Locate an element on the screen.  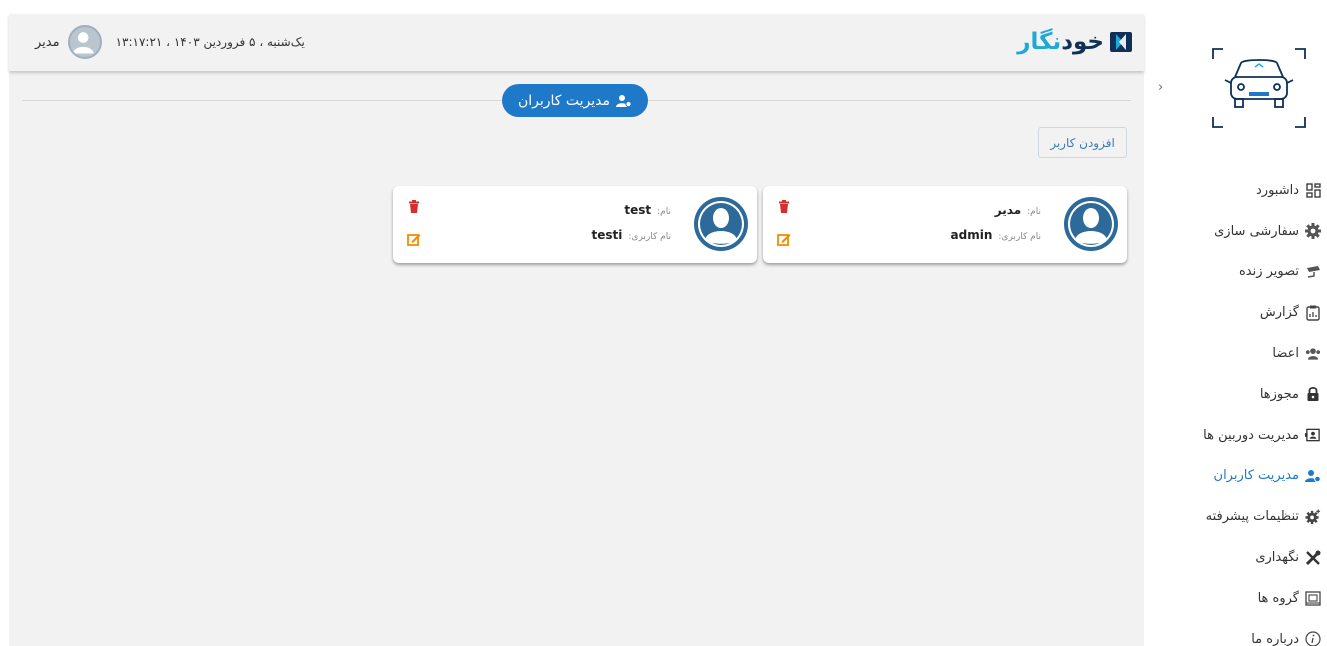
person-icon is located at coordinates (83, 43).